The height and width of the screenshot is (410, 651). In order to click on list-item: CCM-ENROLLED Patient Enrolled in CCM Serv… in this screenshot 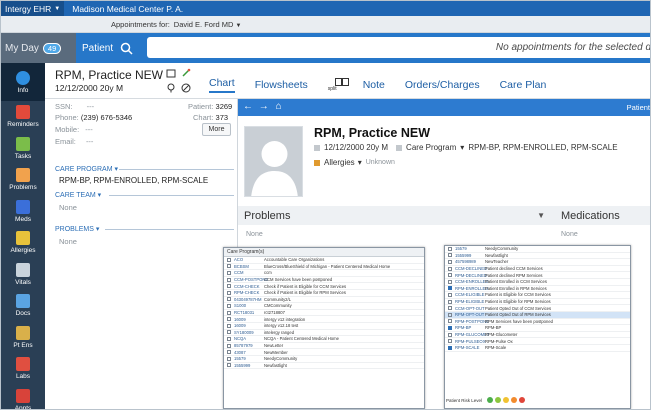, I will do `click(537, 282)`.